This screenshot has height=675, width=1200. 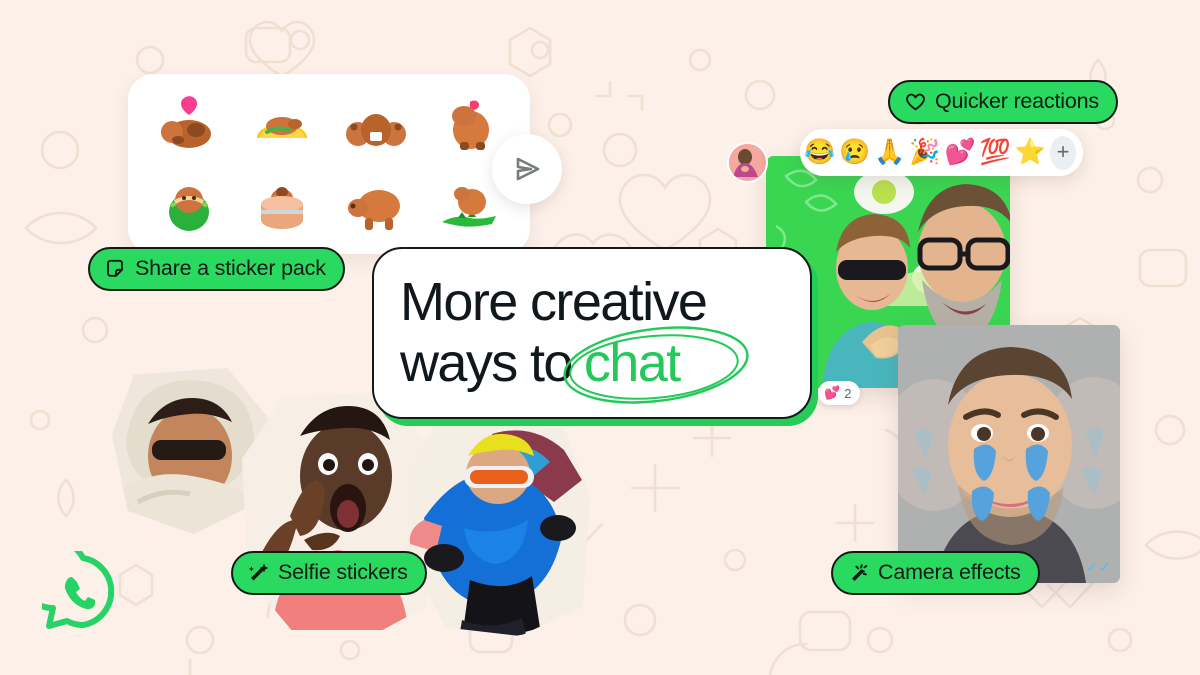 I want to click on sticker-capybara-bird, so click(x=469, y=124).